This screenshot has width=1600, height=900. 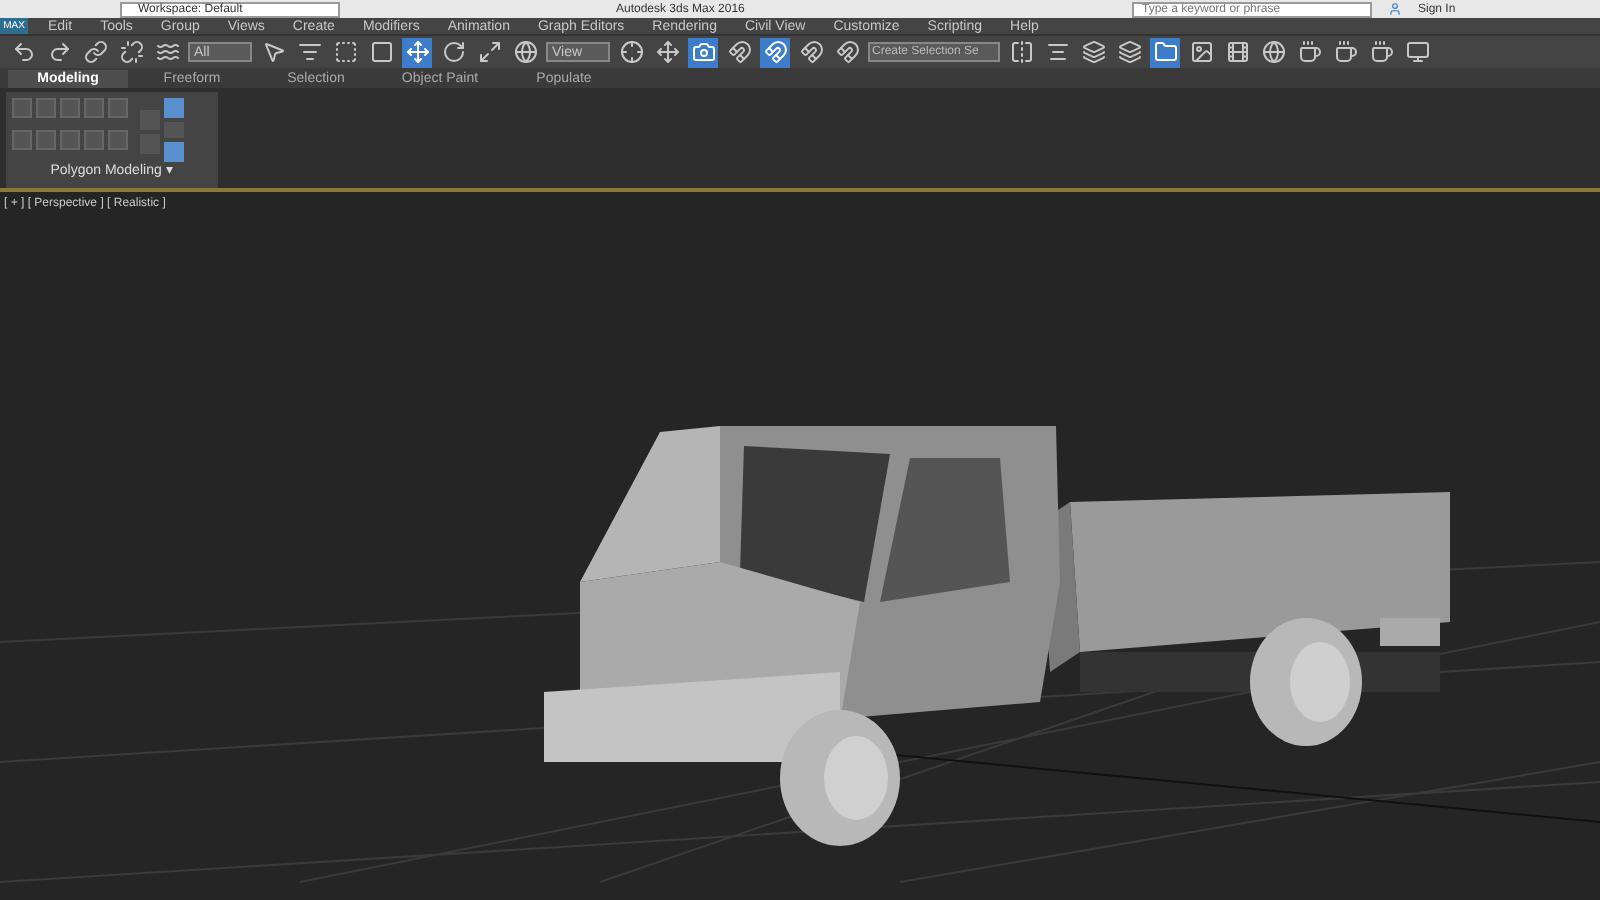 What do you see at coordinates (345, 52) in the screenshot?
I see `region-icon` at bounding box center [345, 52].